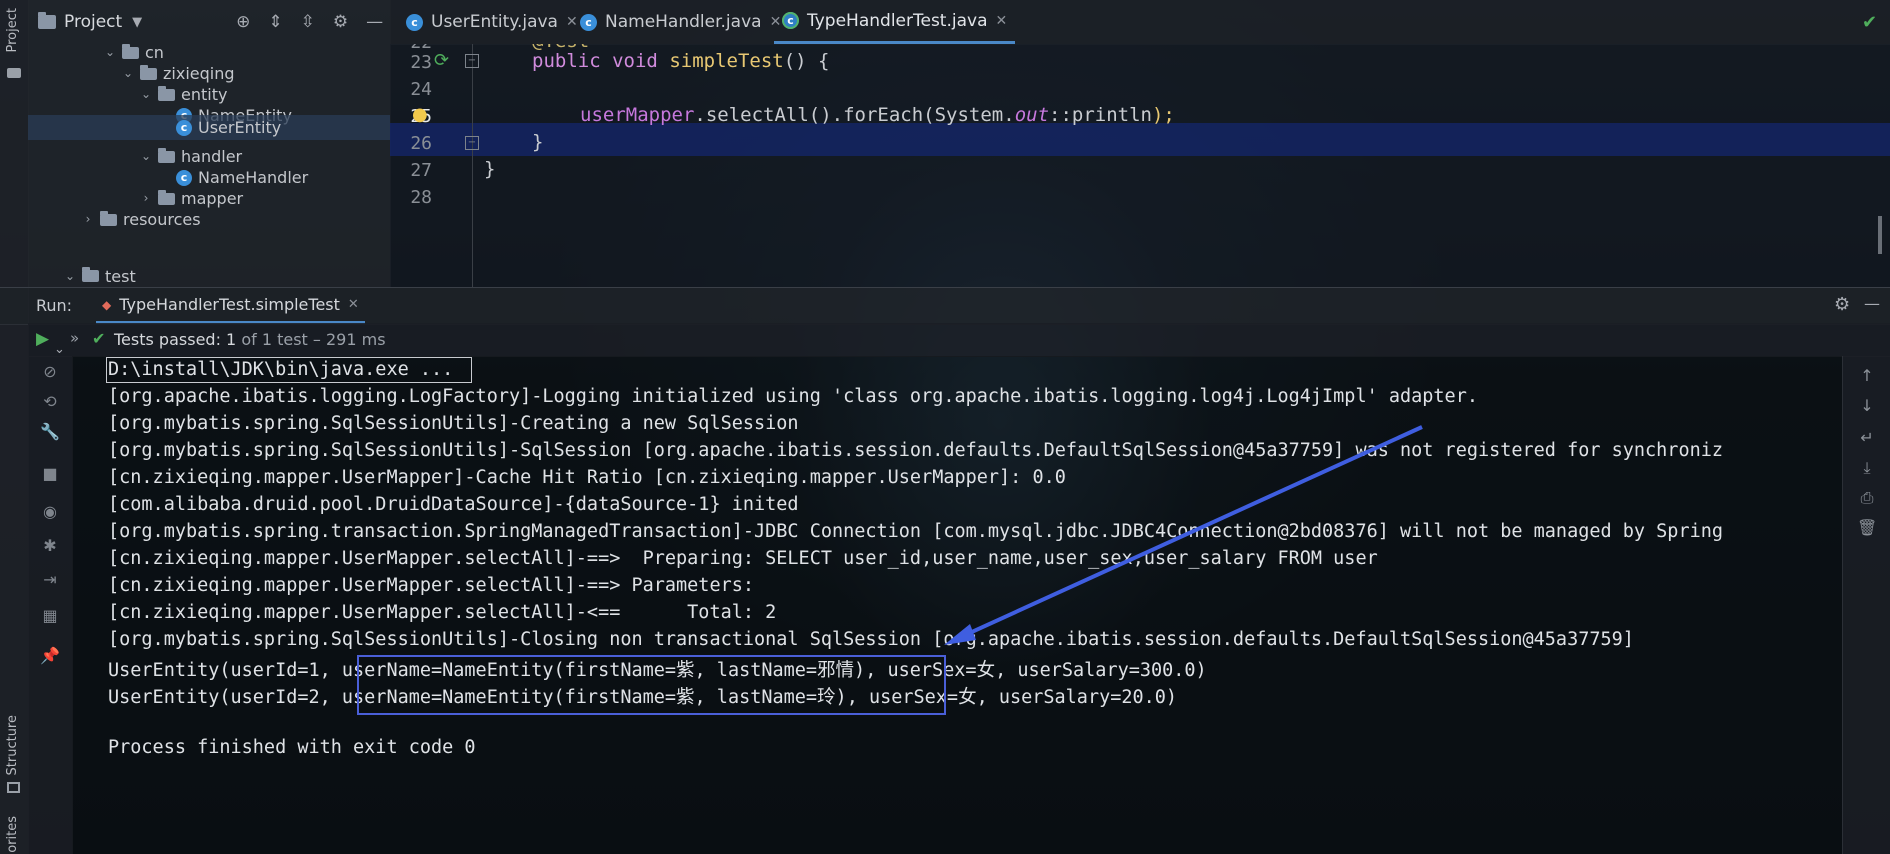 The height and width of the screenshot is (854, 1890). Describe the element at coordinates (120, 276) in the screenshot. I see `tree-item-label: test` at that location.